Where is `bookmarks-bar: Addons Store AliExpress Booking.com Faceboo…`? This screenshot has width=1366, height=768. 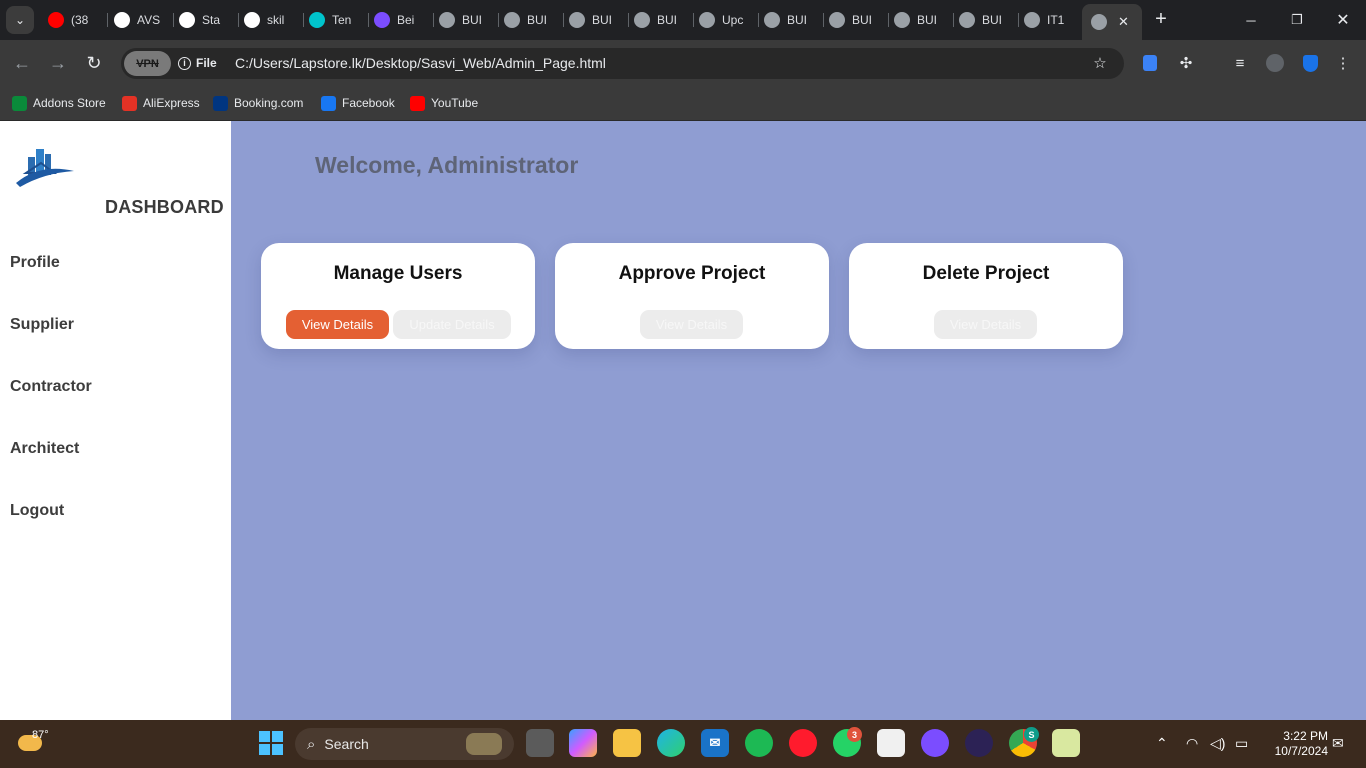
bookmarks-bar: Addons Store AliExpress Booking.com Faceboo… is located at coordinates (683, 103).